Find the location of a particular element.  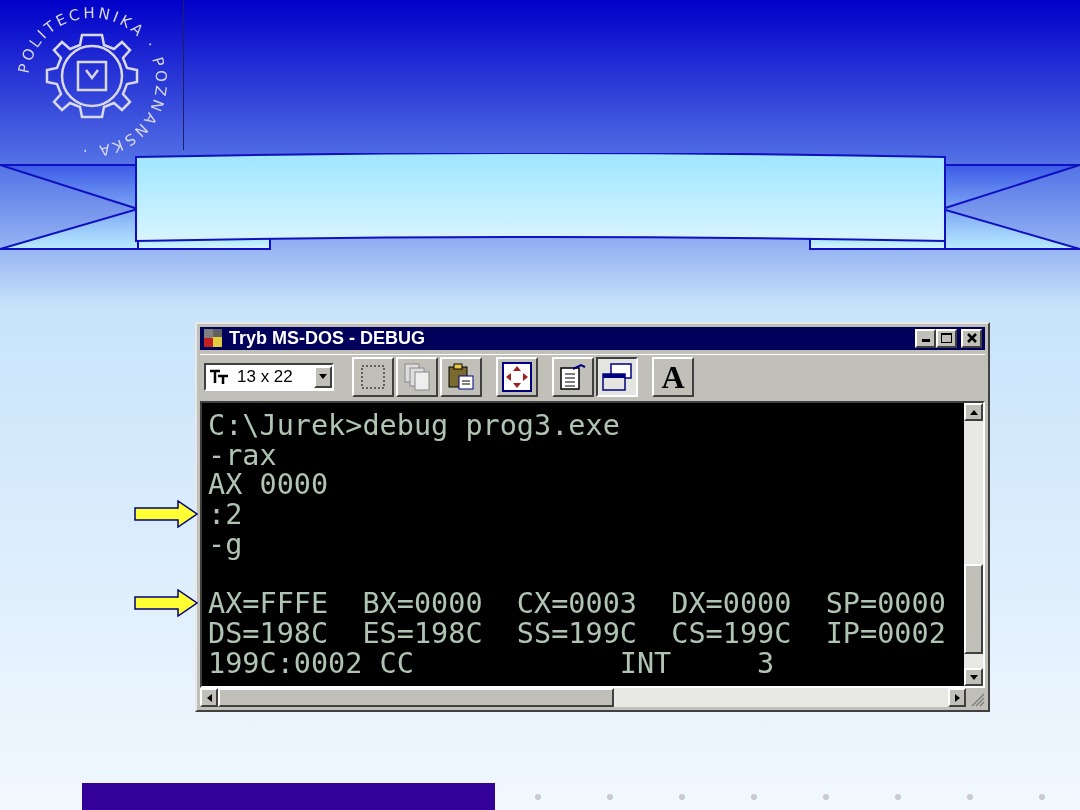

toolbar-button is located at coordinates (617, 376).